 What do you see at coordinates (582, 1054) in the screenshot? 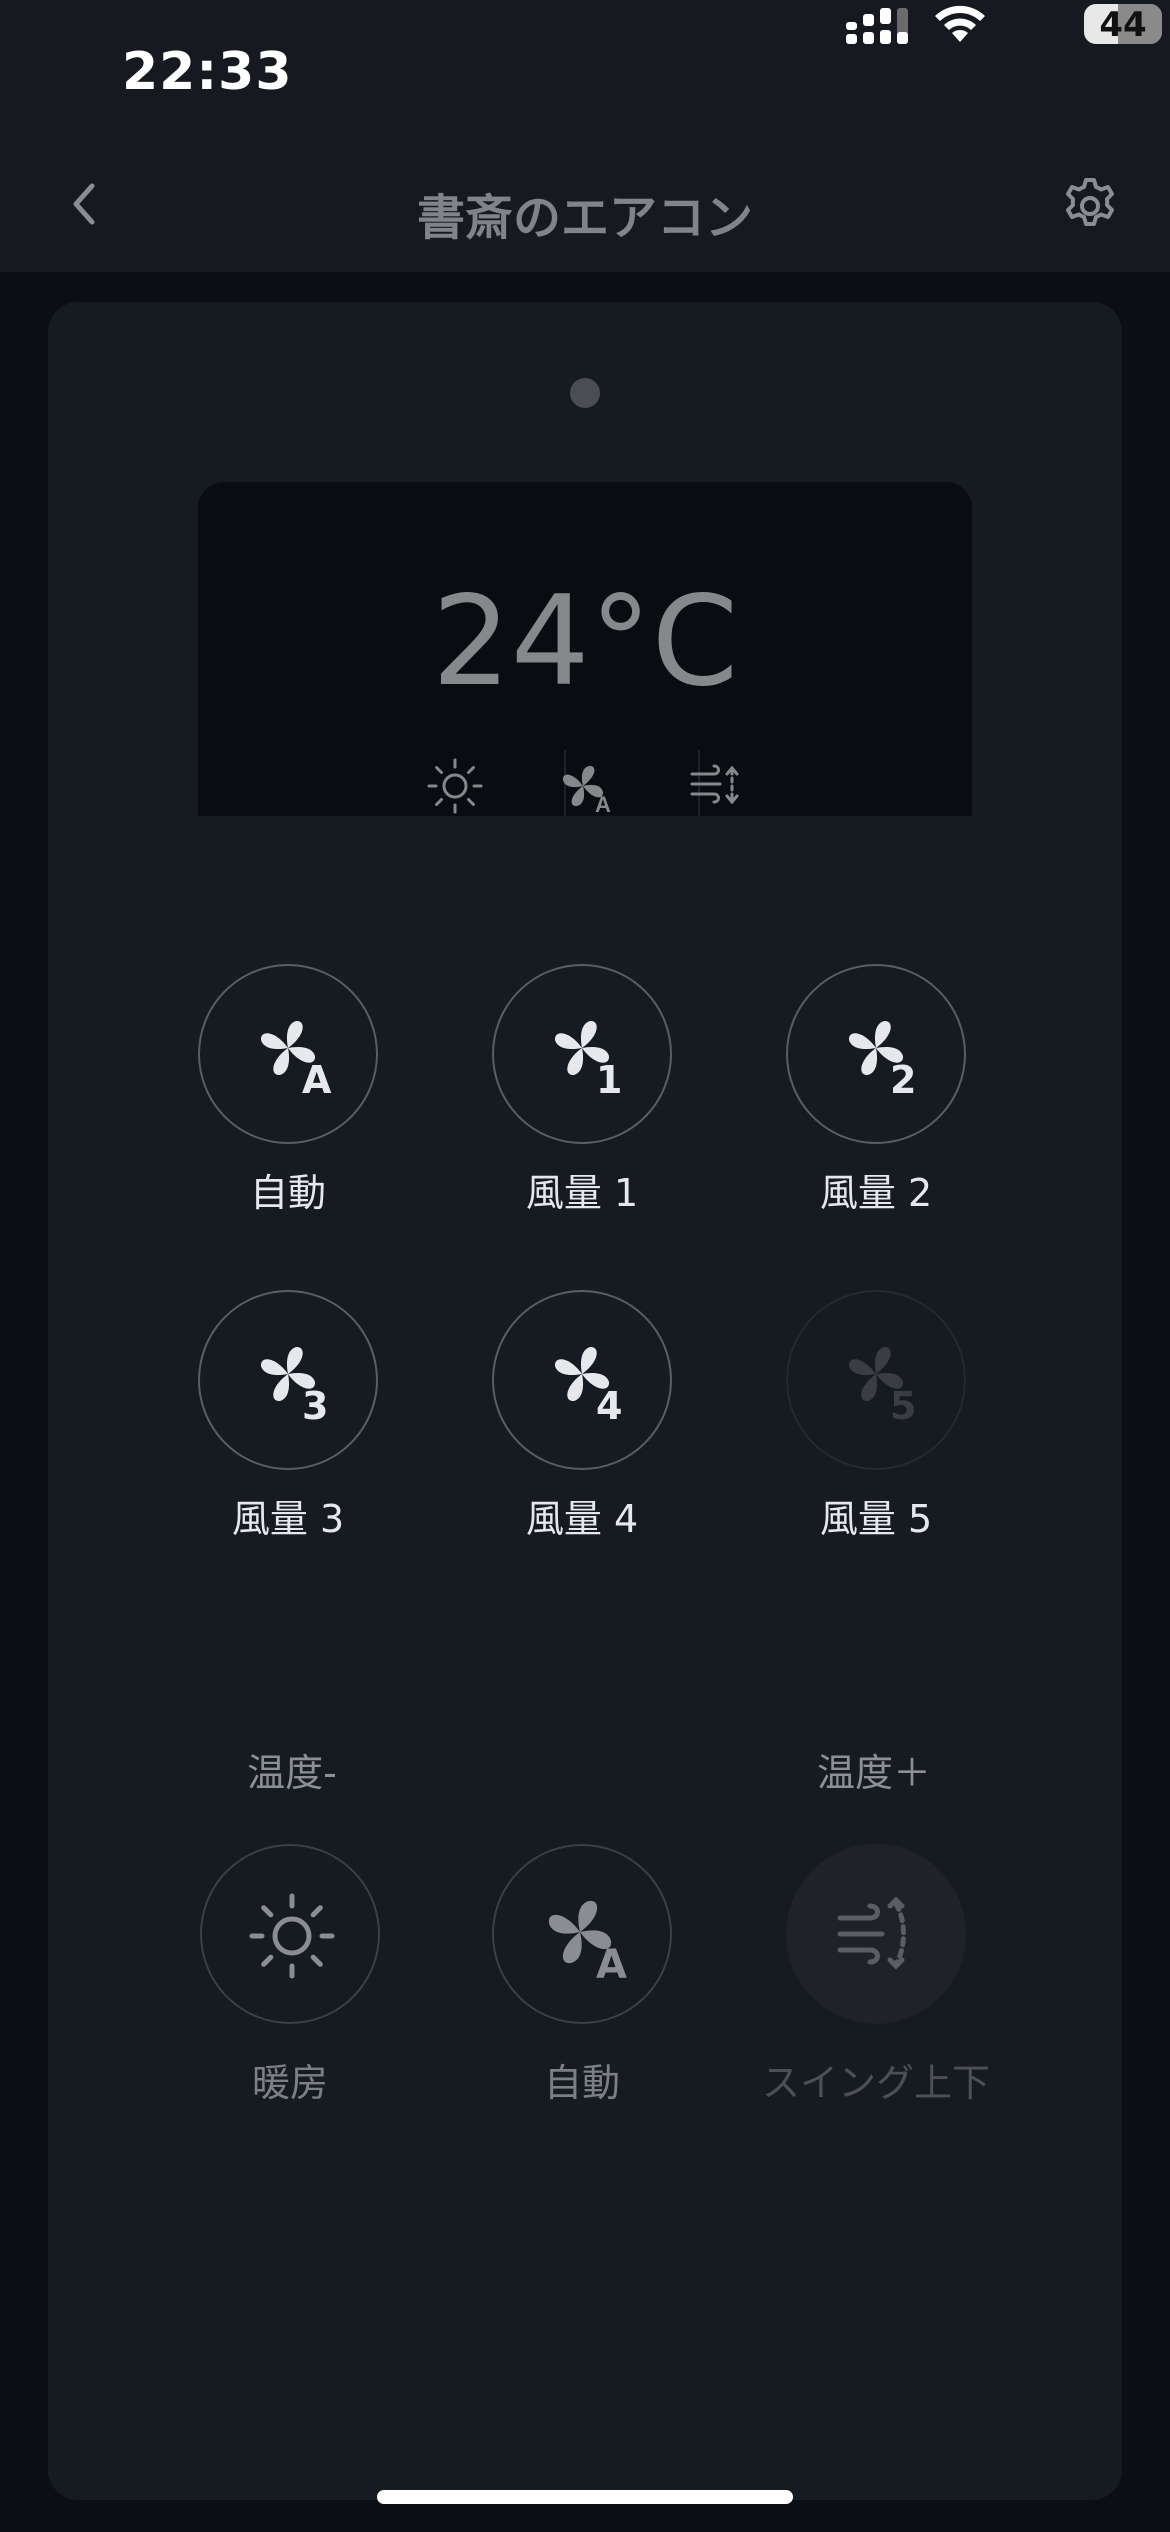
I see `fan-speed-button-1: 1` at bounding box center [582, 1054].